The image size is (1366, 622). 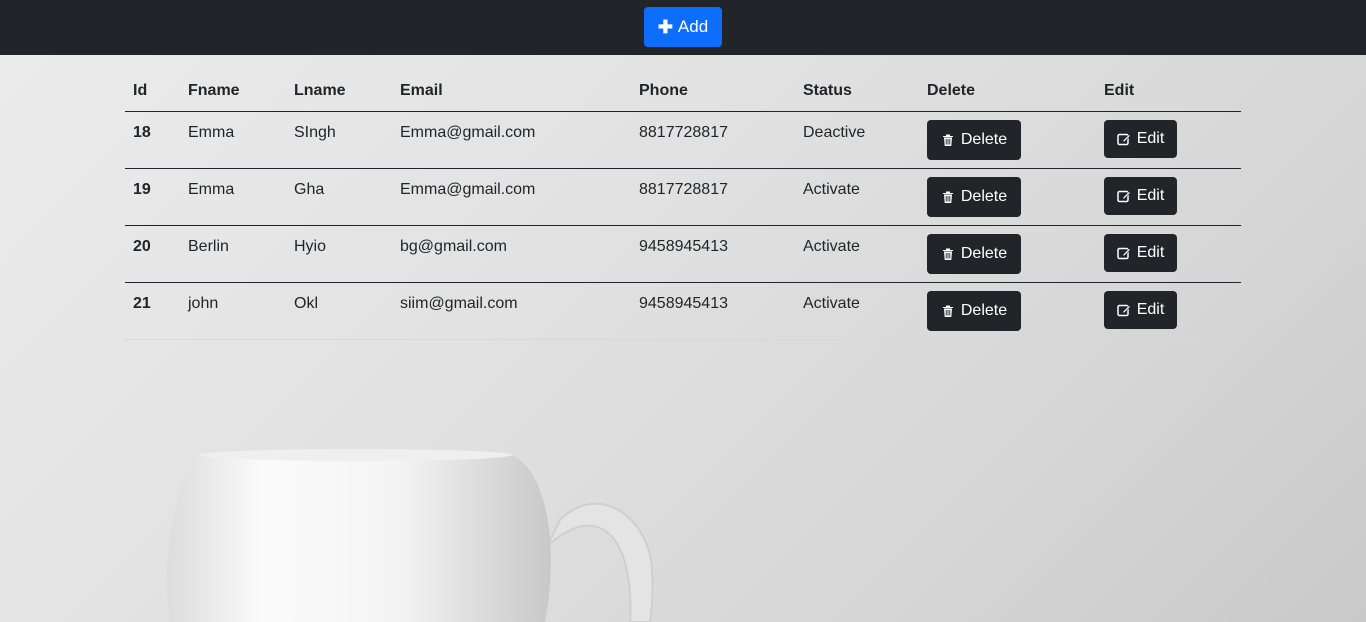 What do you see at coordinates (1007, 92) in the screenshot?
I see `column-header-delete: Delete` at bounding box center [1007, 92].